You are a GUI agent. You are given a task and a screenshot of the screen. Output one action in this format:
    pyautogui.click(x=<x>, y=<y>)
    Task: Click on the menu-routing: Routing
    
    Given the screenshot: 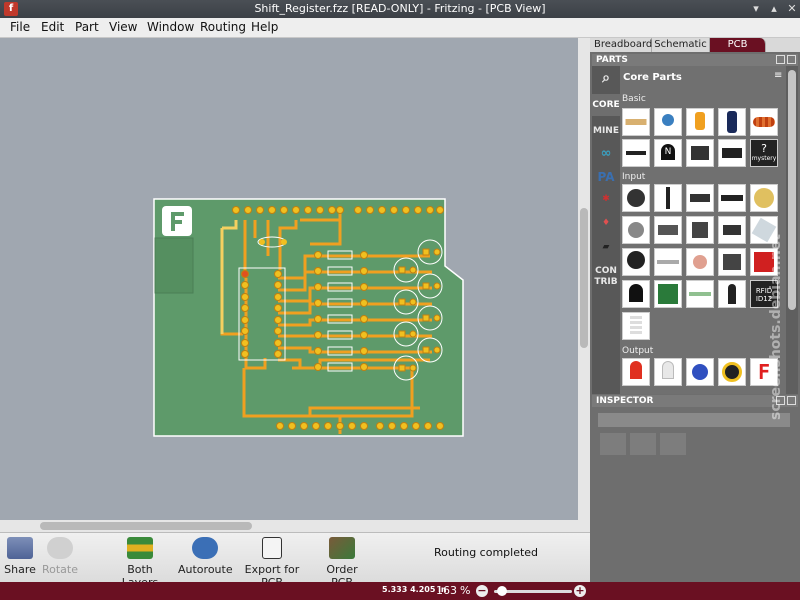 What is the action you would take?
    pyautogui.click(x=223, y=27)
    